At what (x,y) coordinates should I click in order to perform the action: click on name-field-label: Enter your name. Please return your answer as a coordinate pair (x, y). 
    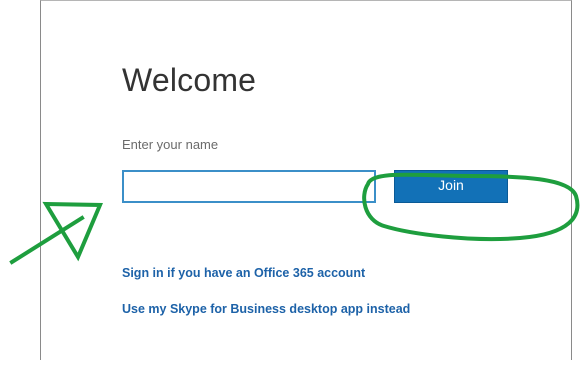
    Looking at the image, I should click on (170, 144).